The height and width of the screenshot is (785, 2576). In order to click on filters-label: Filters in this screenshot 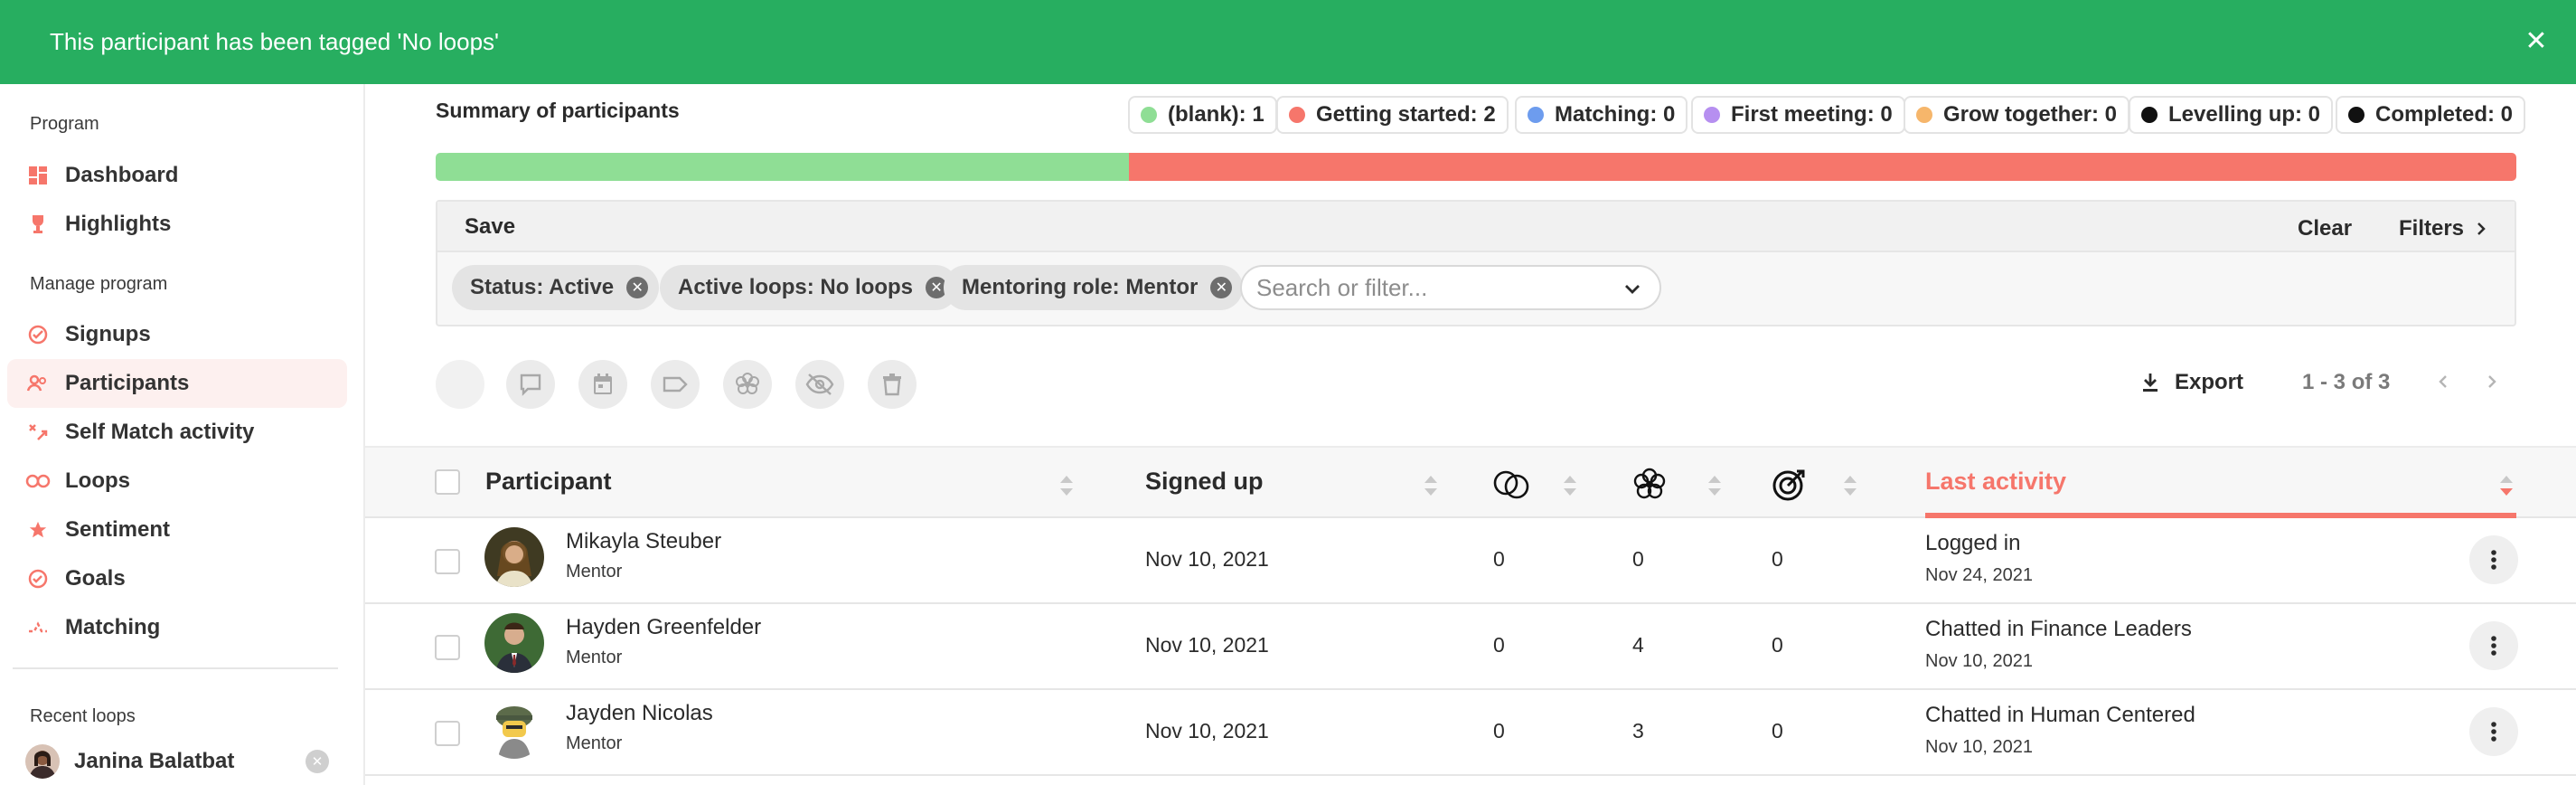, I will do `click(2432, 229)`.